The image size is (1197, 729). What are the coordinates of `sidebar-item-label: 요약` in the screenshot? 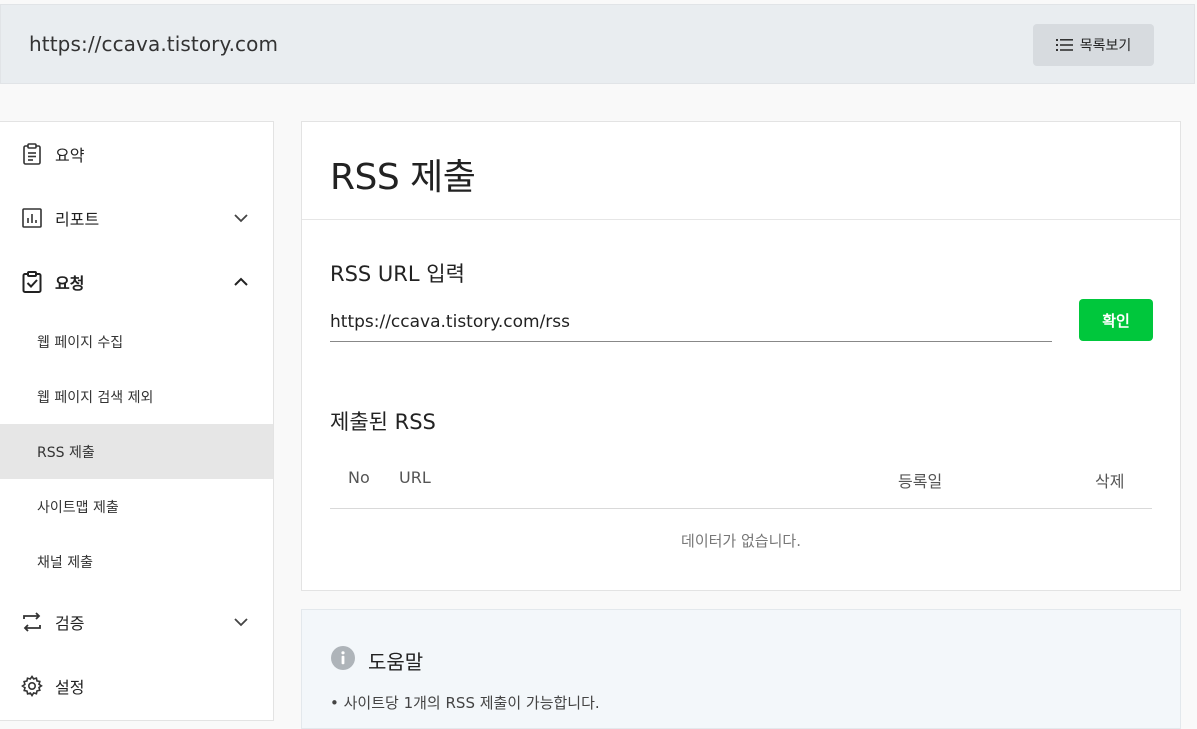 It's located at (70, 155).